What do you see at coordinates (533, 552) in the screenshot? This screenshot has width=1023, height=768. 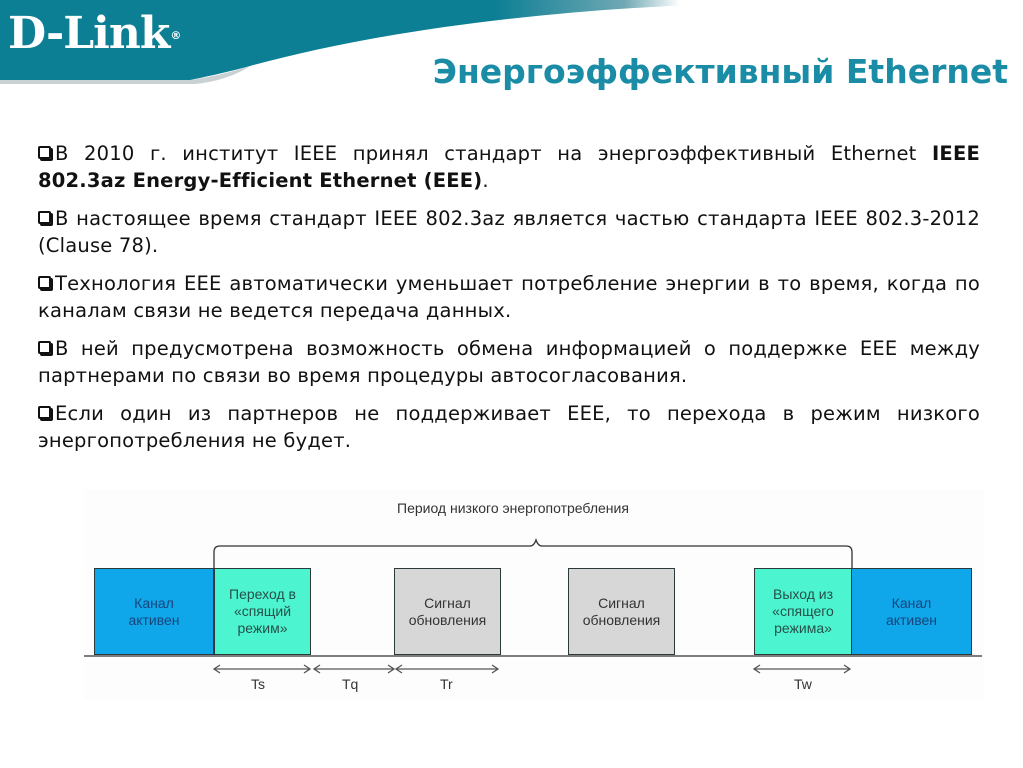 I see `period-brace` at bounding box center [533, 552].